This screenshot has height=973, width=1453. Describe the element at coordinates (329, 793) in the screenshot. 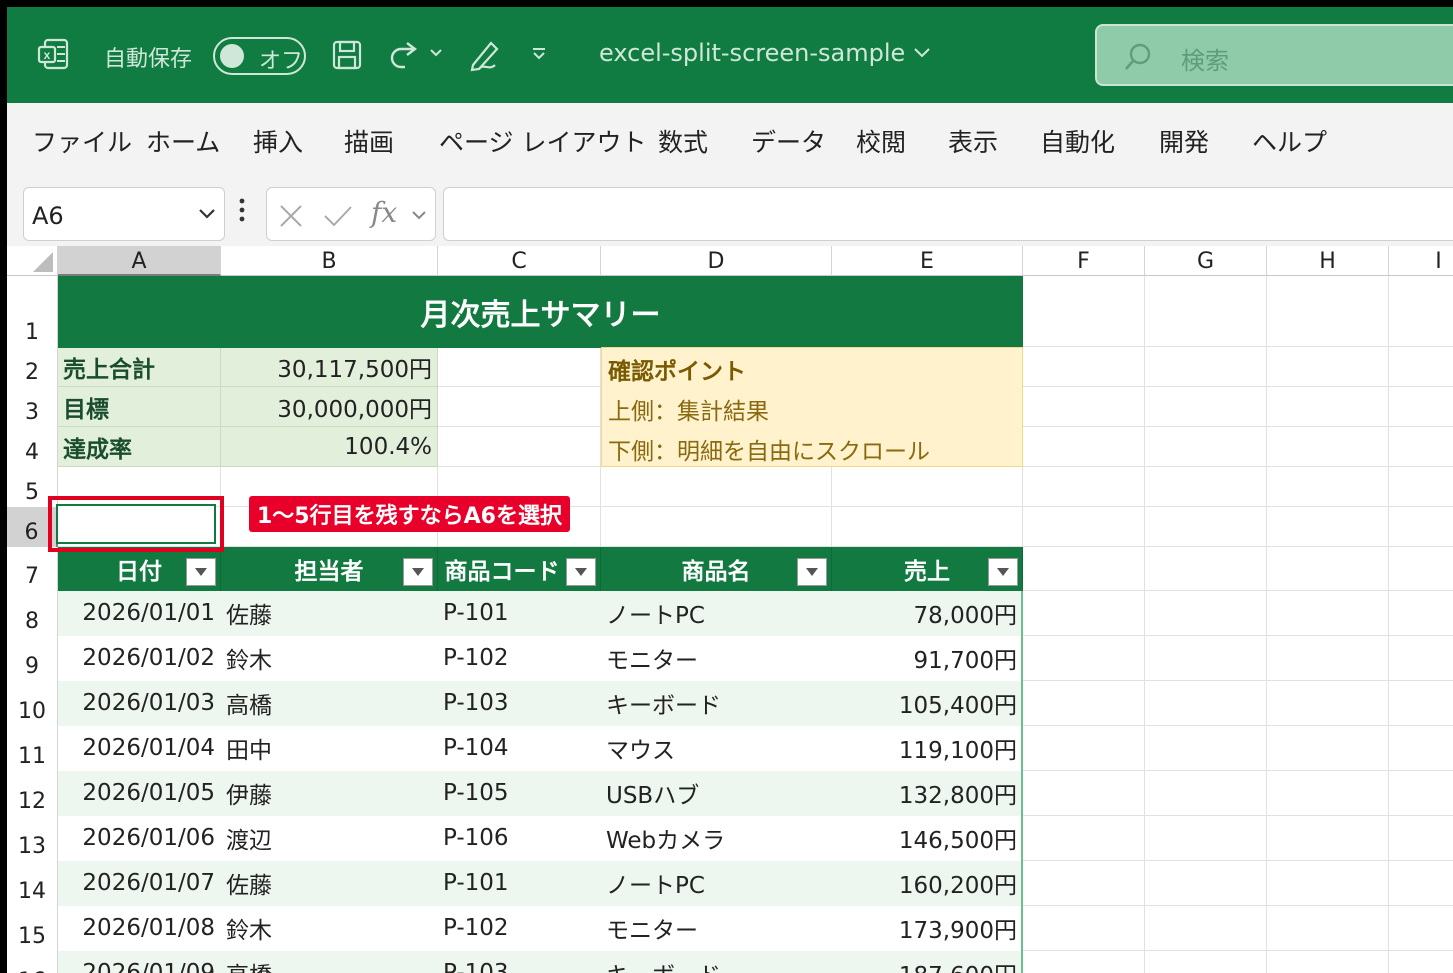

I see `table-cell: 伊藤` at that location.